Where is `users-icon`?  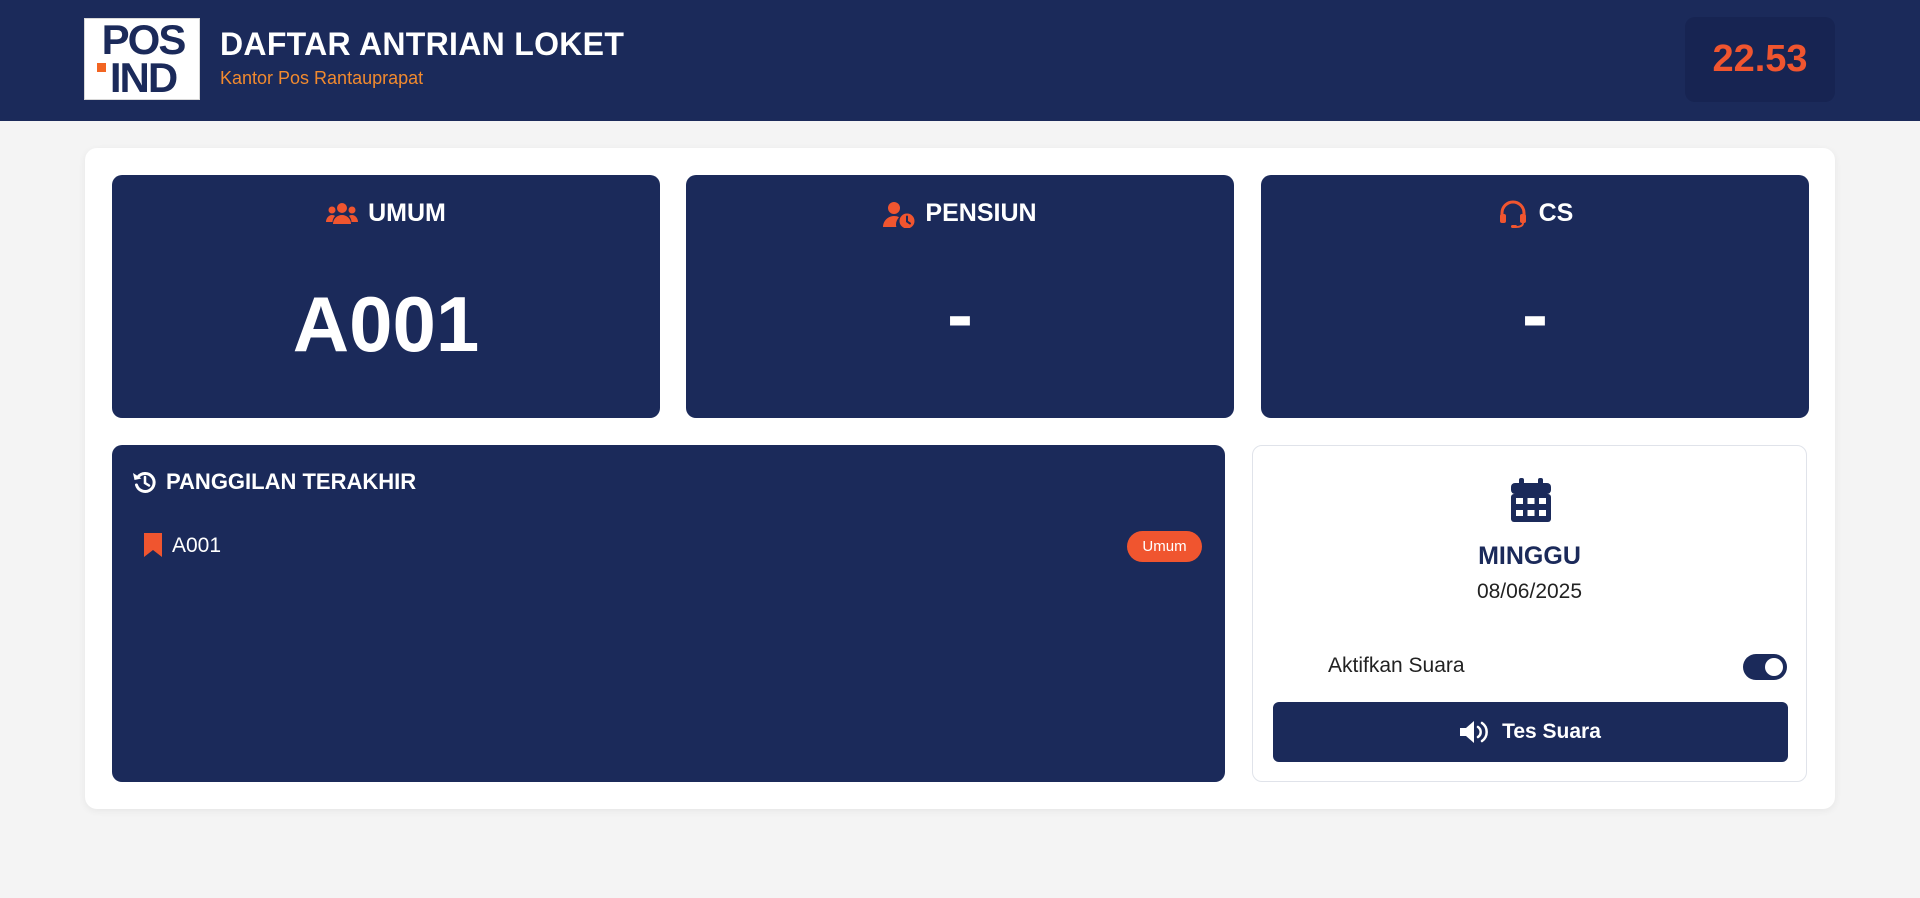
users-icon is located at coordinates (342, 213).